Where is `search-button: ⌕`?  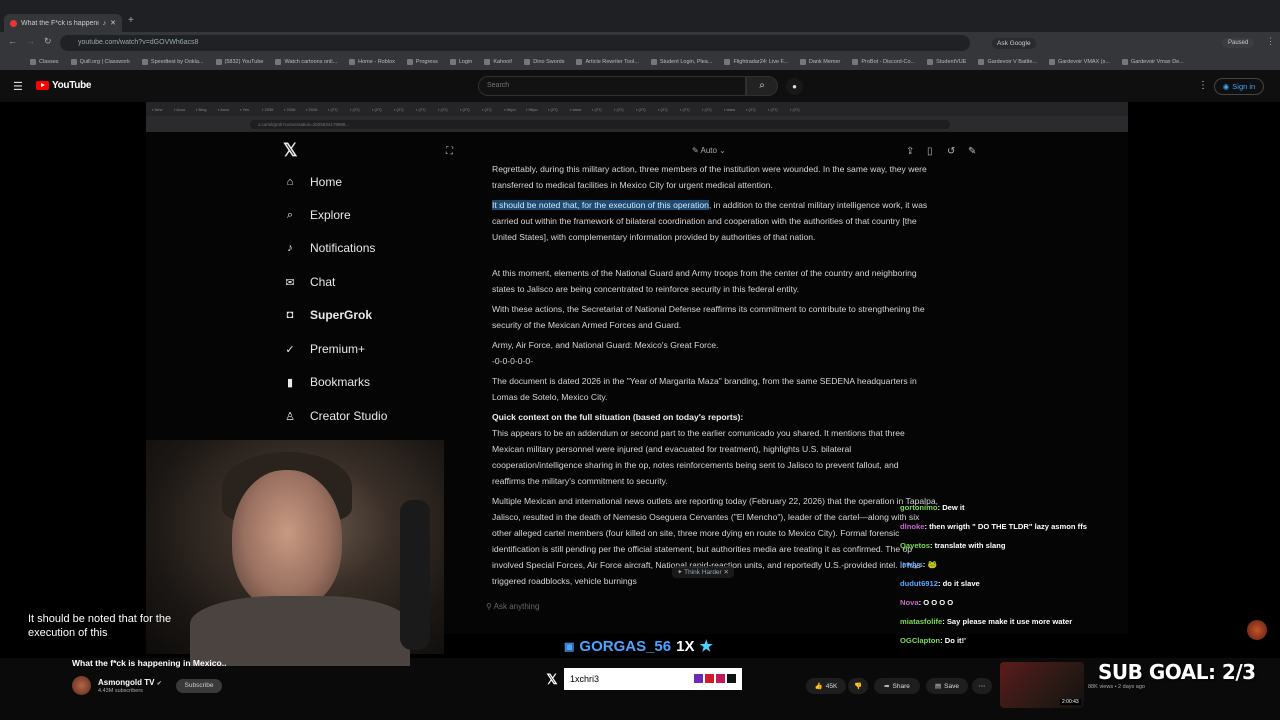 search-button: ⌕ is located at coordinates (762, 86).